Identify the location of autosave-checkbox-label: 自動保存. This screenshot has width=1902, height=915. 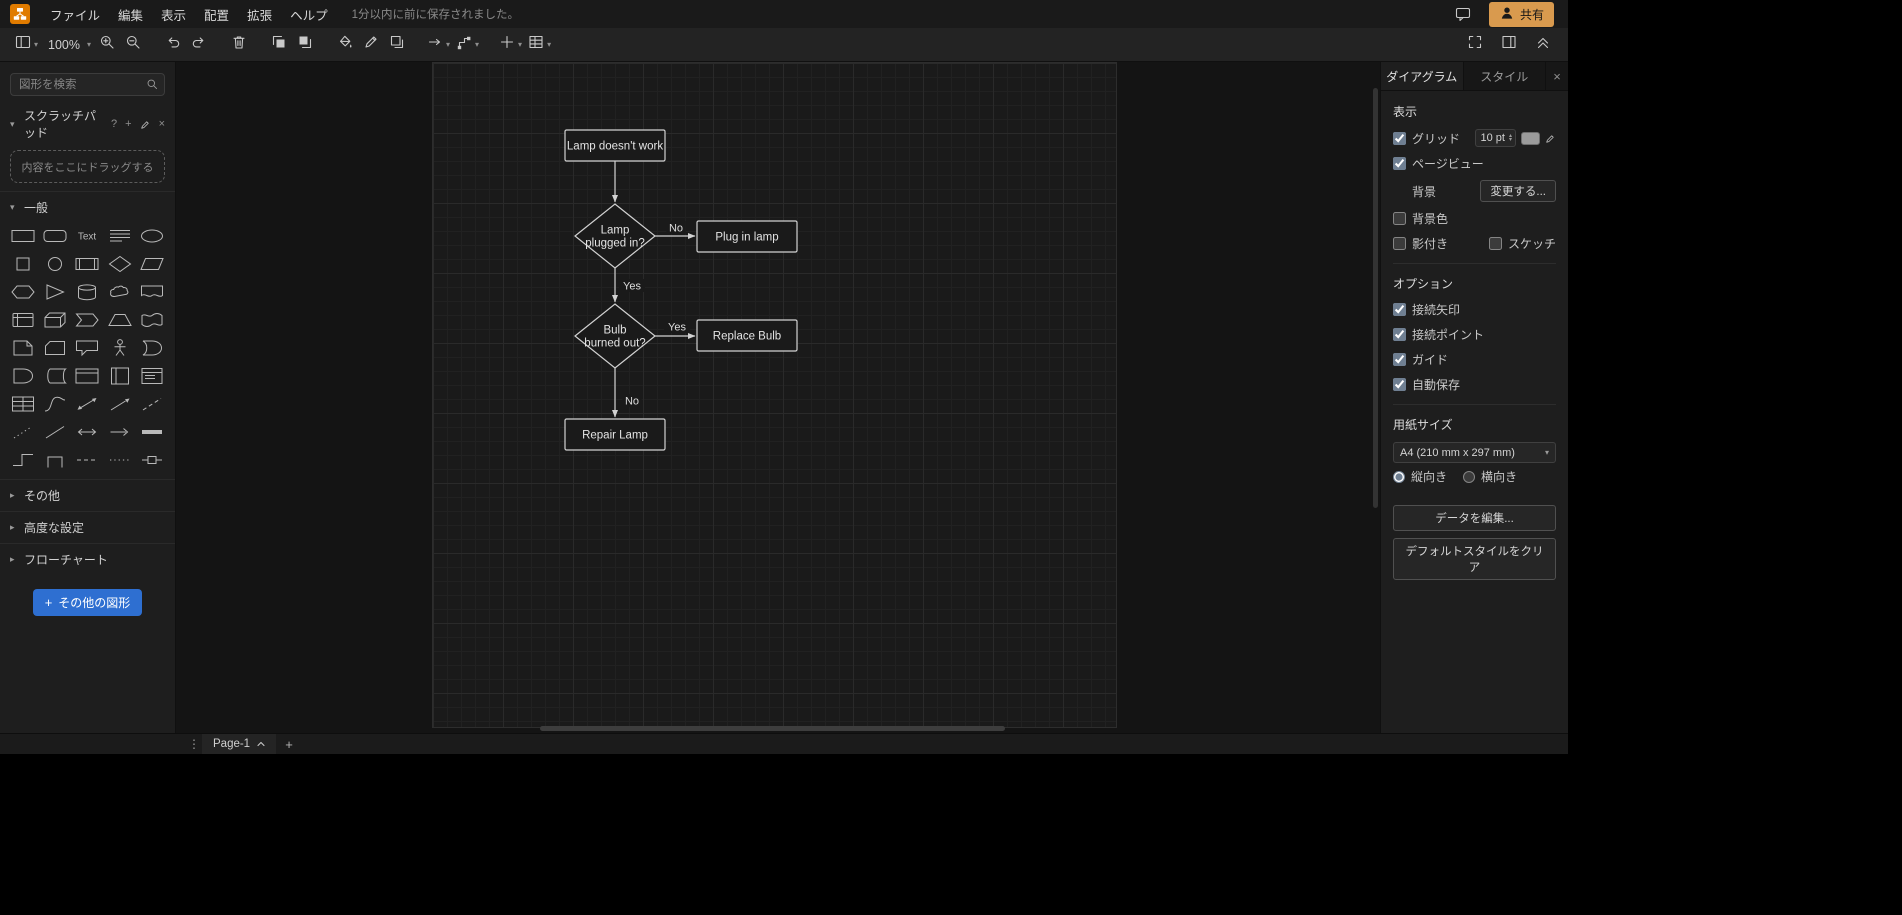
(1426, 384).